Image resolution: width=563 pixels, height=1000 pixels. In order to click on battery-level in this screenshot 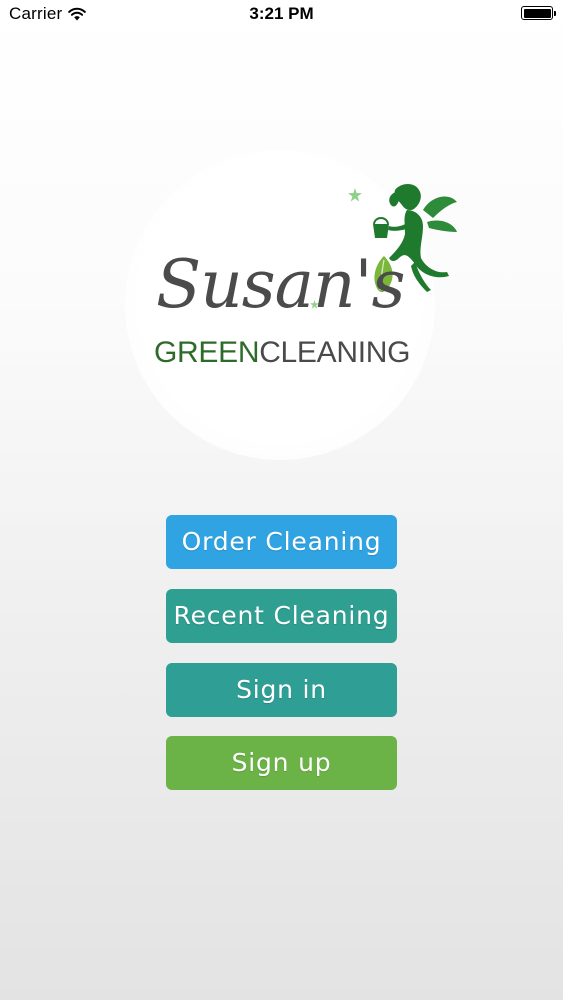, I will do `click(537, 13)`.